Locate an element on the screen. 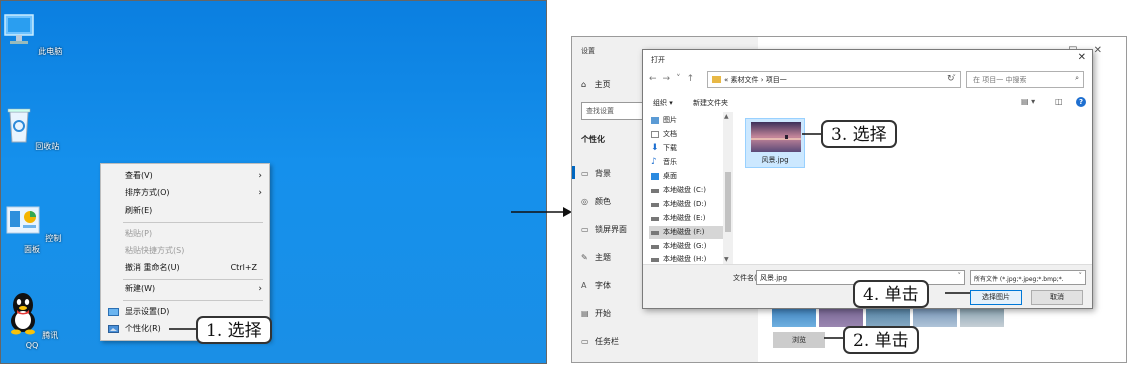  pictures-icon is located at coordinates (655, 120).